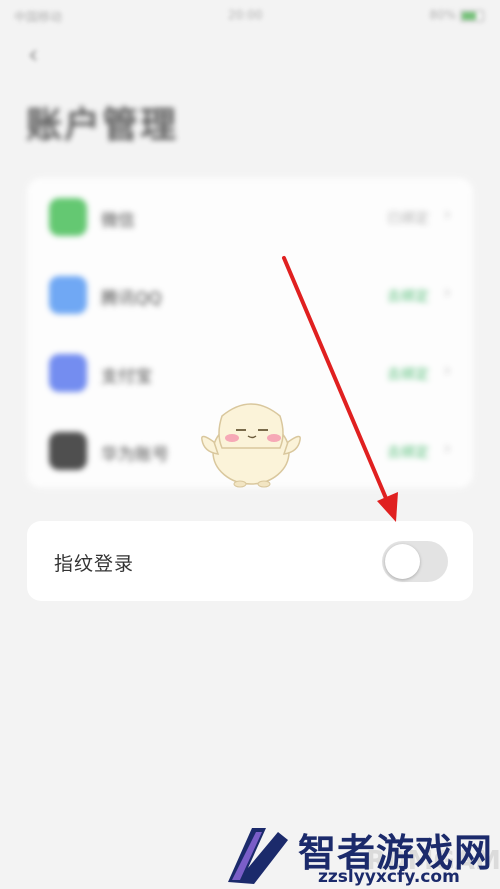 This screenshot has height=889, width=500. What do you see at coordinates (40, 55) in the screenshot?
I see `back-arrow-icon: ‹` at bounding box center [40, 55].